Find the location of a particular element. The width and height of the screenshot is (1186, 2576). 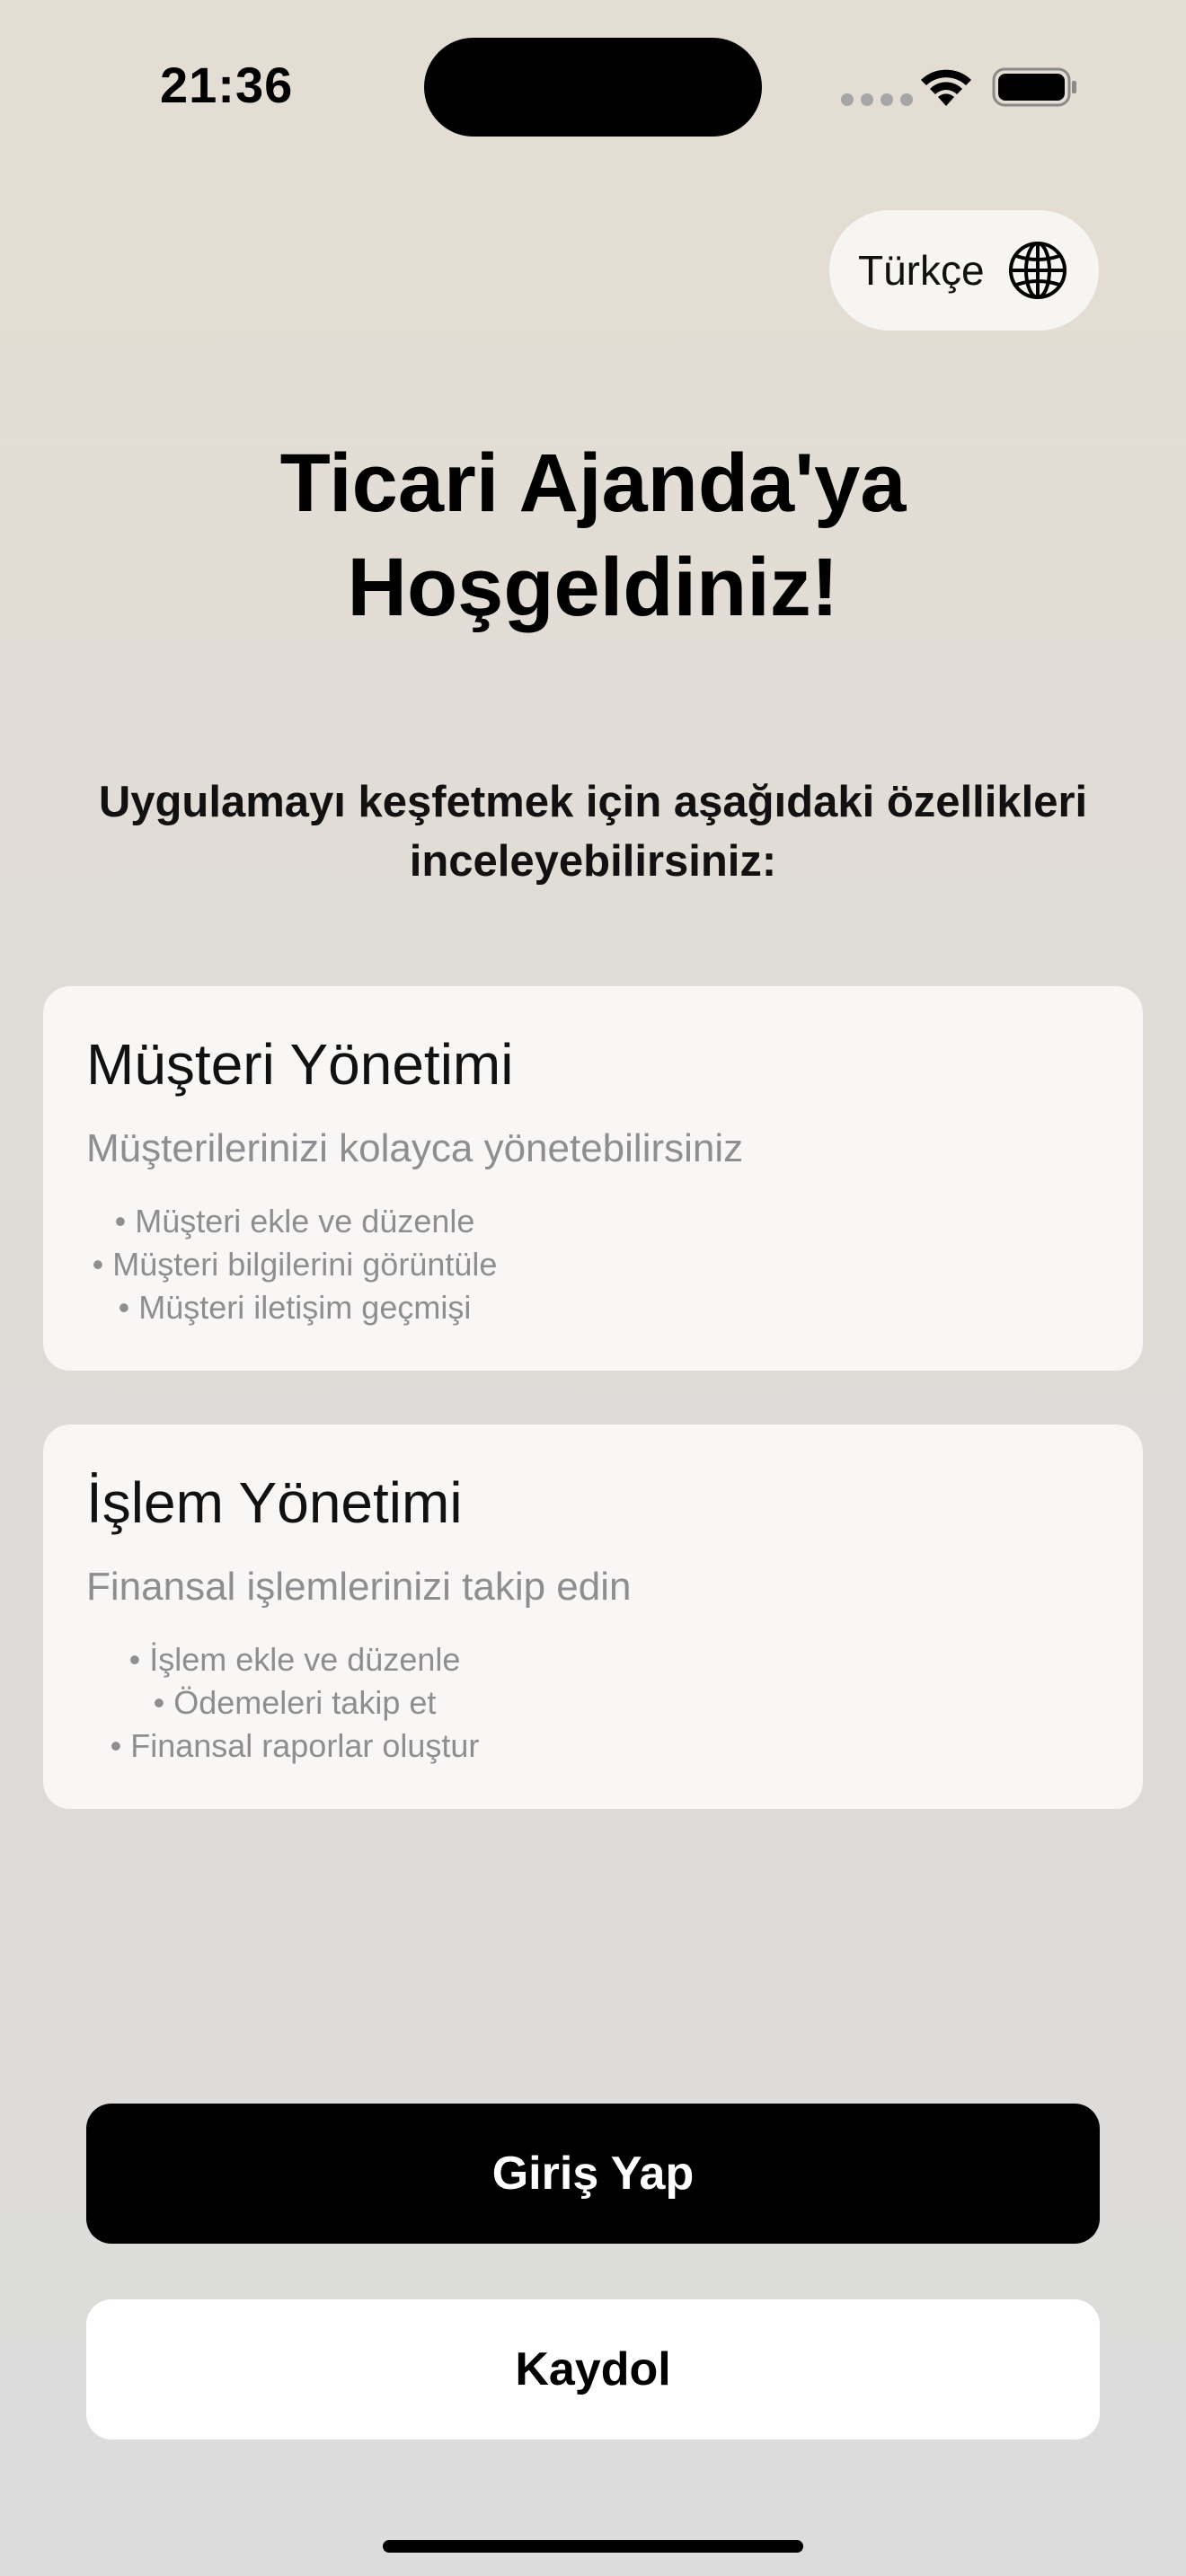

cellular-signal-icon is located at coordinates (877, 99).